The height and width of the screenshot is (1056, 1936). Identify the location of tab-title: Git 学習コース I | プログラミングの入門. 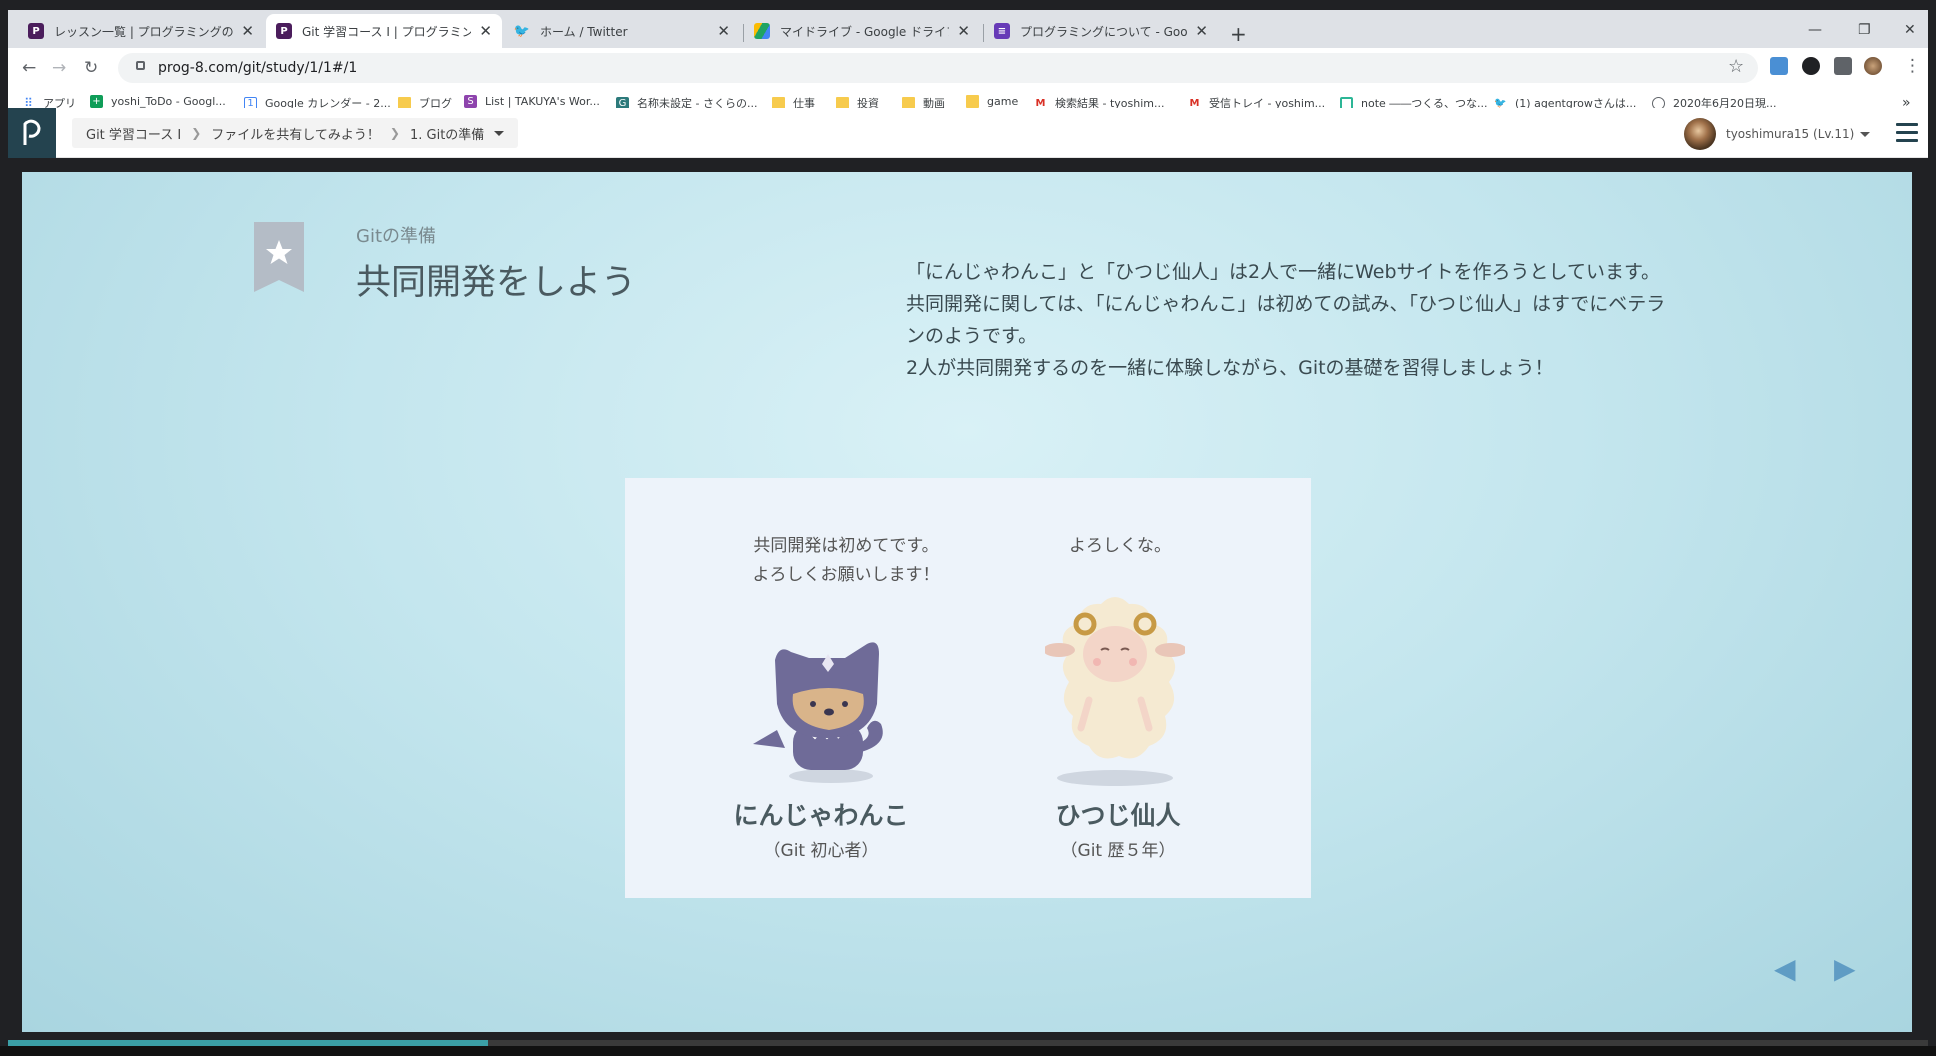
(387, 31).